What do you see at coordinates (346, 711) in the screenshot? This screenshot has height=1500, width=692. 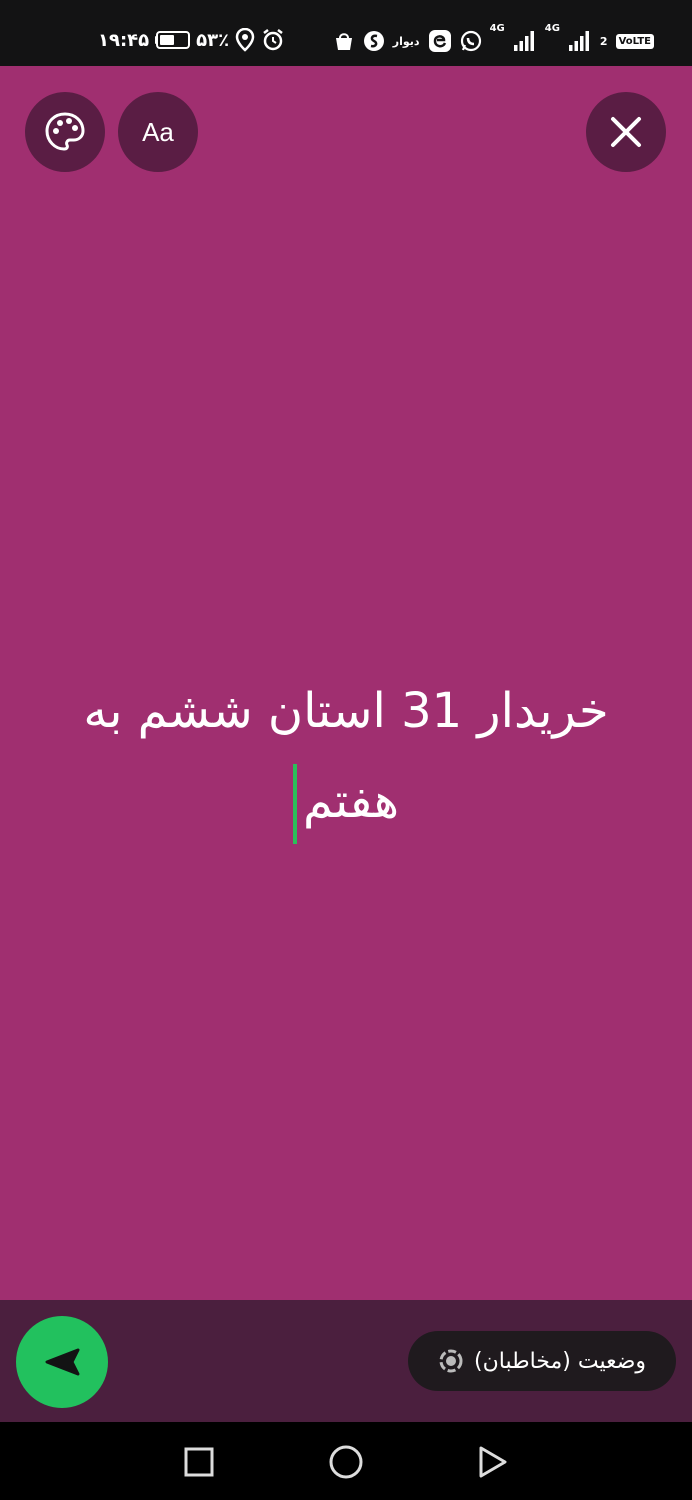 I see `story-text-line-1: خریدار 31 استان ششم به` at bounding box center [346, 711].